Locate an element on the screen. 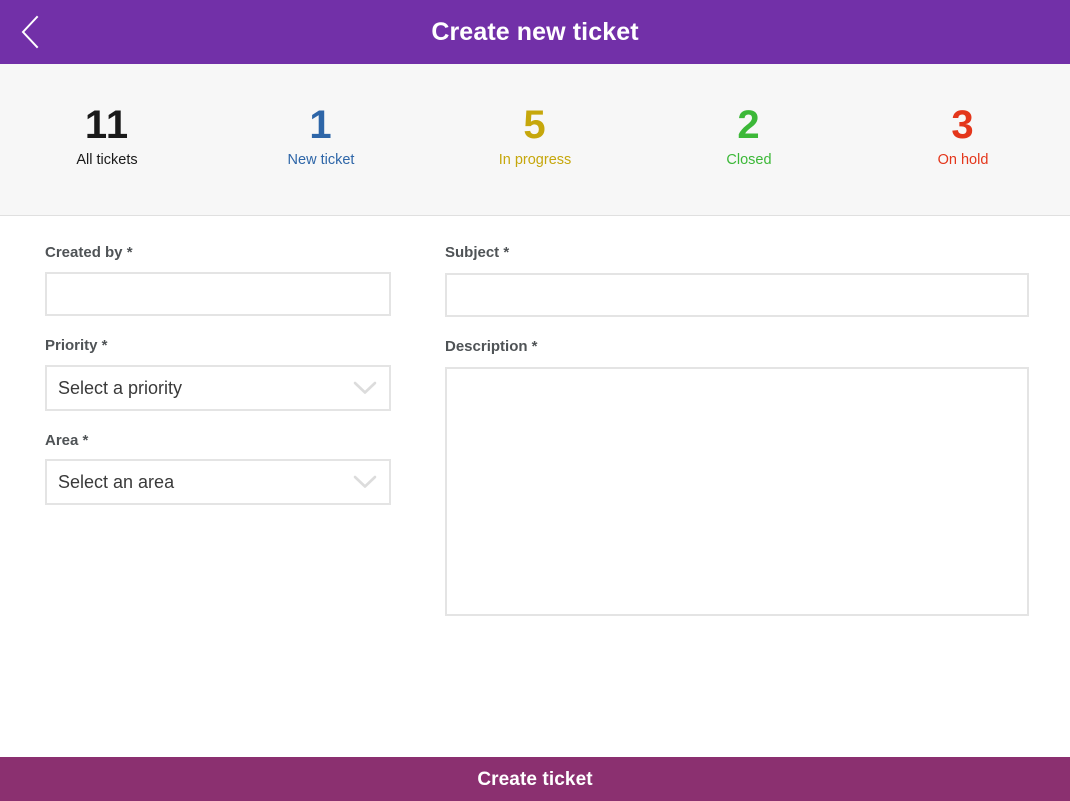  area-select-value: Select an area is located at coordinates (116, 482).